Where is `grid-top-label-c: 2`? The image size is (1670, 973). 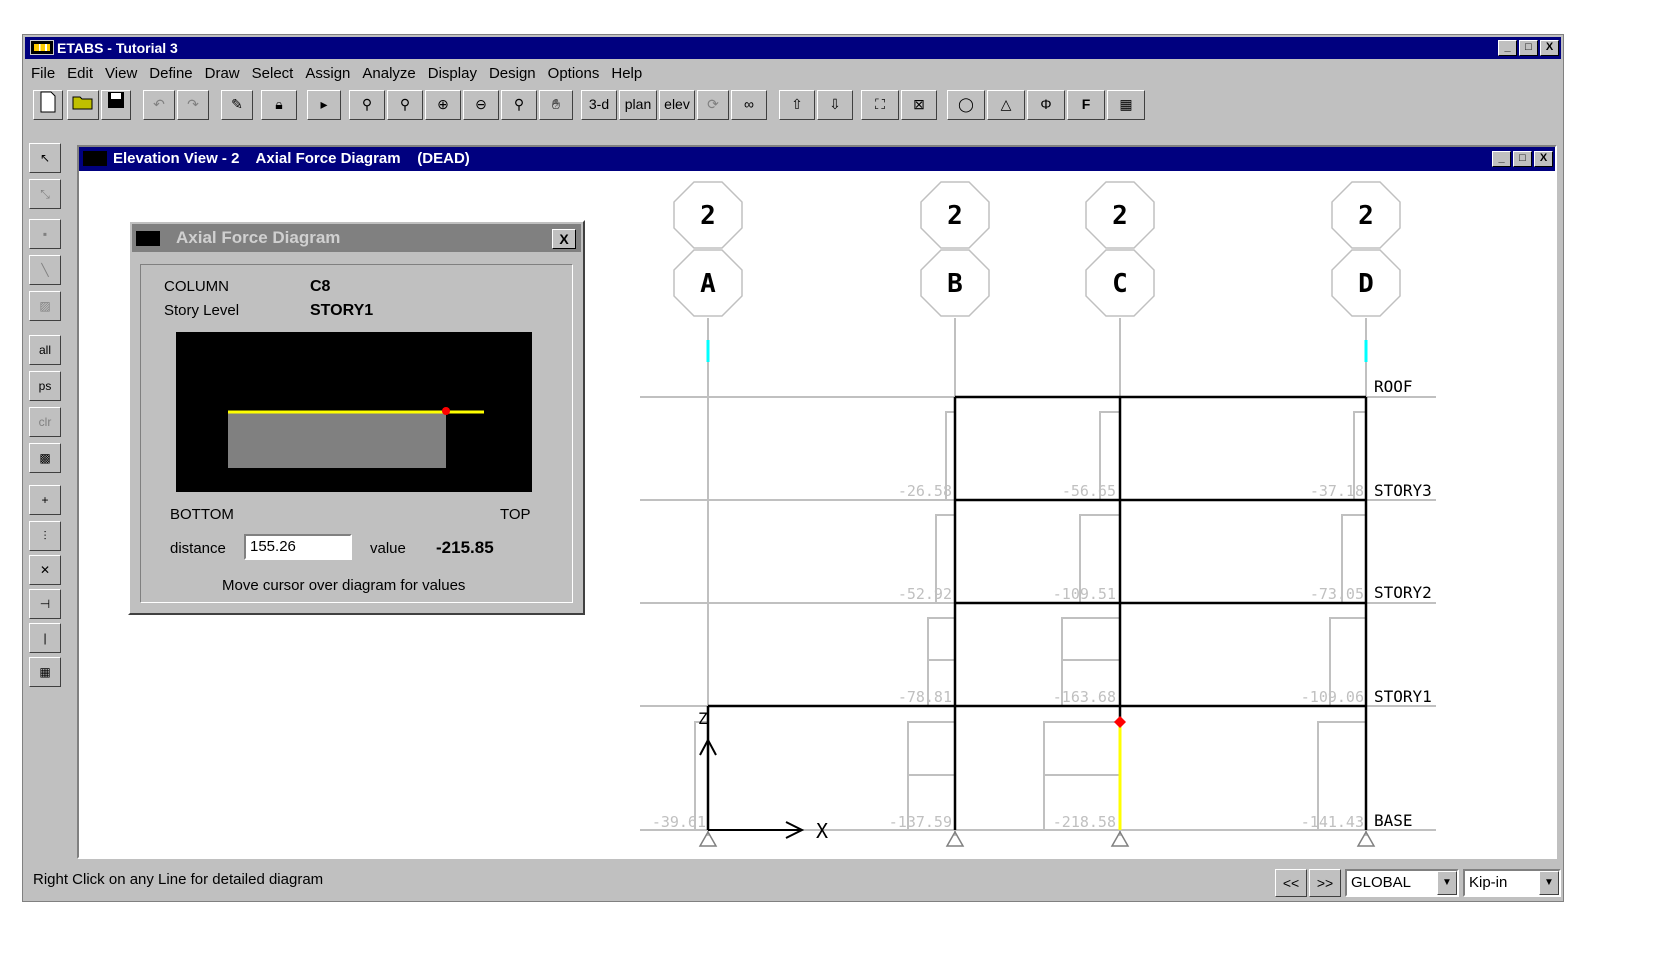 grid-top-label-c: 2 is located at coordinates (1120, 216).